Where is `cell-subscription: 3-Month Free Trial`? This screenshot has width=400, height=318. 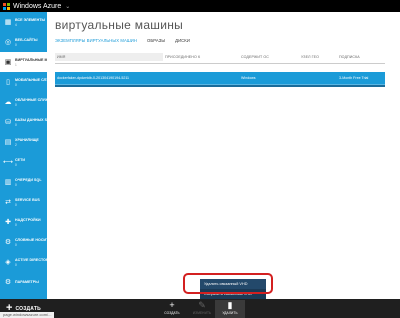 cell-subscription: 3-Month Free Trial is located at coordinates (354, 78).